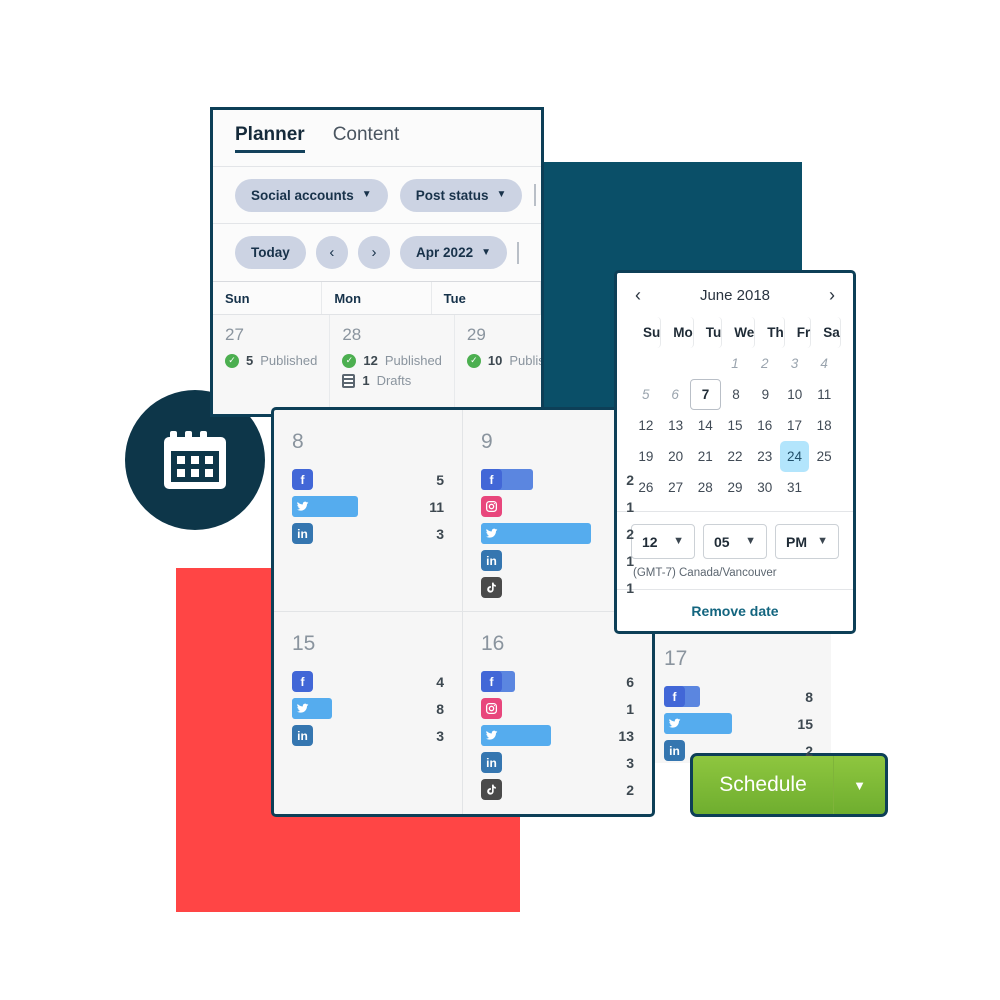 This screenshot has width=1000, height=1000. Describe the element at coordinates (735, 363) in the screenshot. I see `date-cell: 1` at that location.